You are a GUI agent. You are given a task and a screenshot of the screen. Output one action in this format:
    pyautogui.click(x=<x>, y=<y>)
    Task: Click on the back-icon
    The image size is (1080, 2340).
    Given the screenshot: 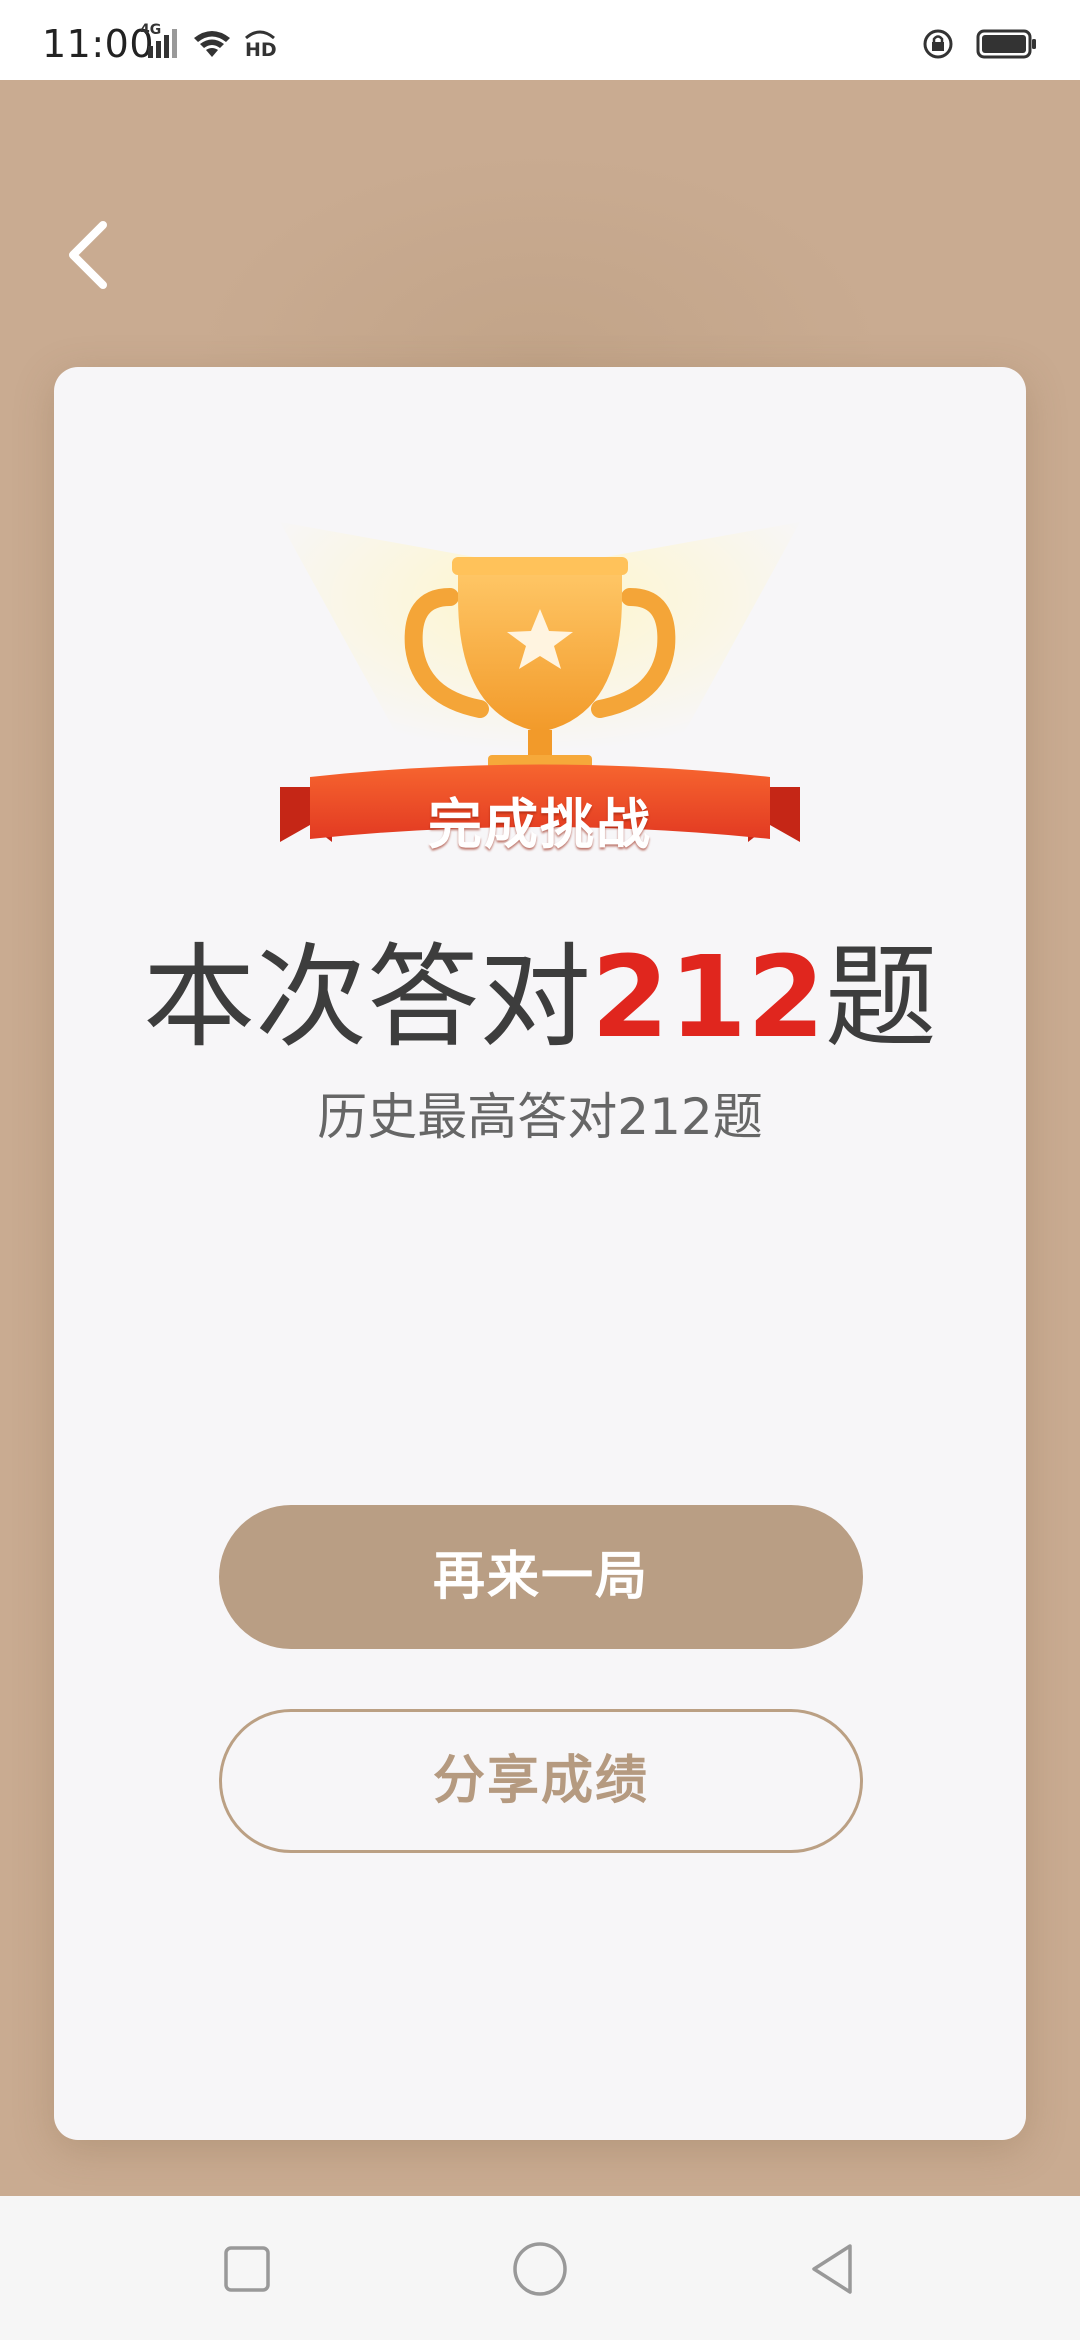 What is the action you would take?
    pyautogui.click(x=832, y=2269)
    